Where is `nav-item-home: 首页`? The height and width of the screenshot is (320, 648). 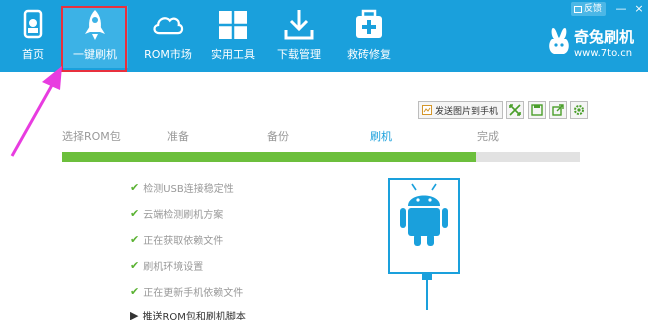
nav-item-home: 首页 is located at coordinates (33, 37).